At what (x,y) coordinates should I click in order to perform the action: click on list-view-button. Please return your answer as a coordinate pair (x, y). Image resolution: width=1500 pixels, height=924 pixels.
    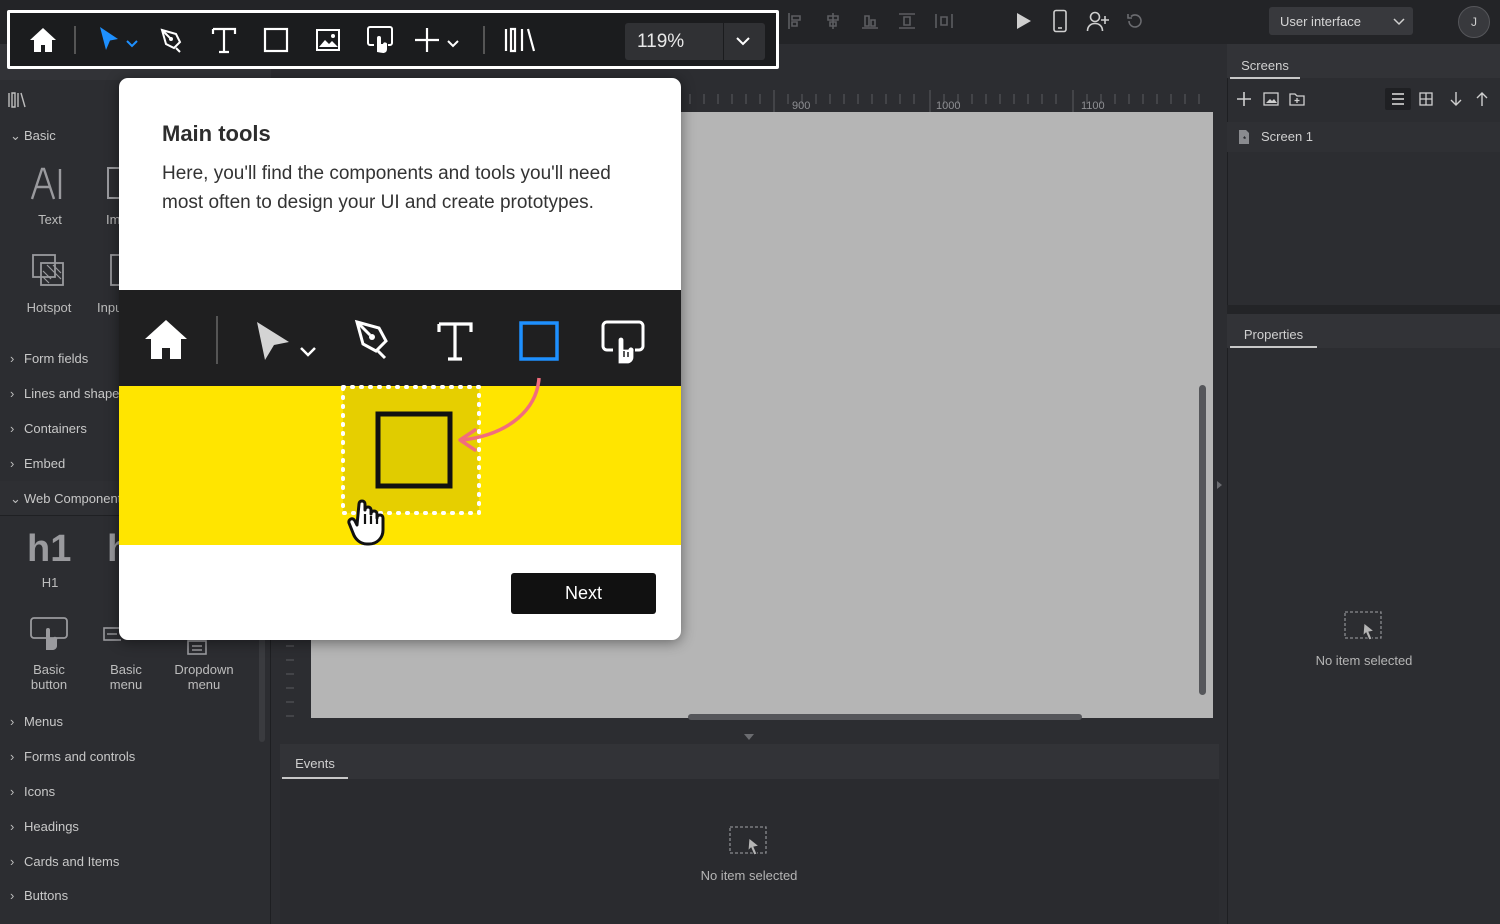
    Looking at the image, I should click on (1398, 99).